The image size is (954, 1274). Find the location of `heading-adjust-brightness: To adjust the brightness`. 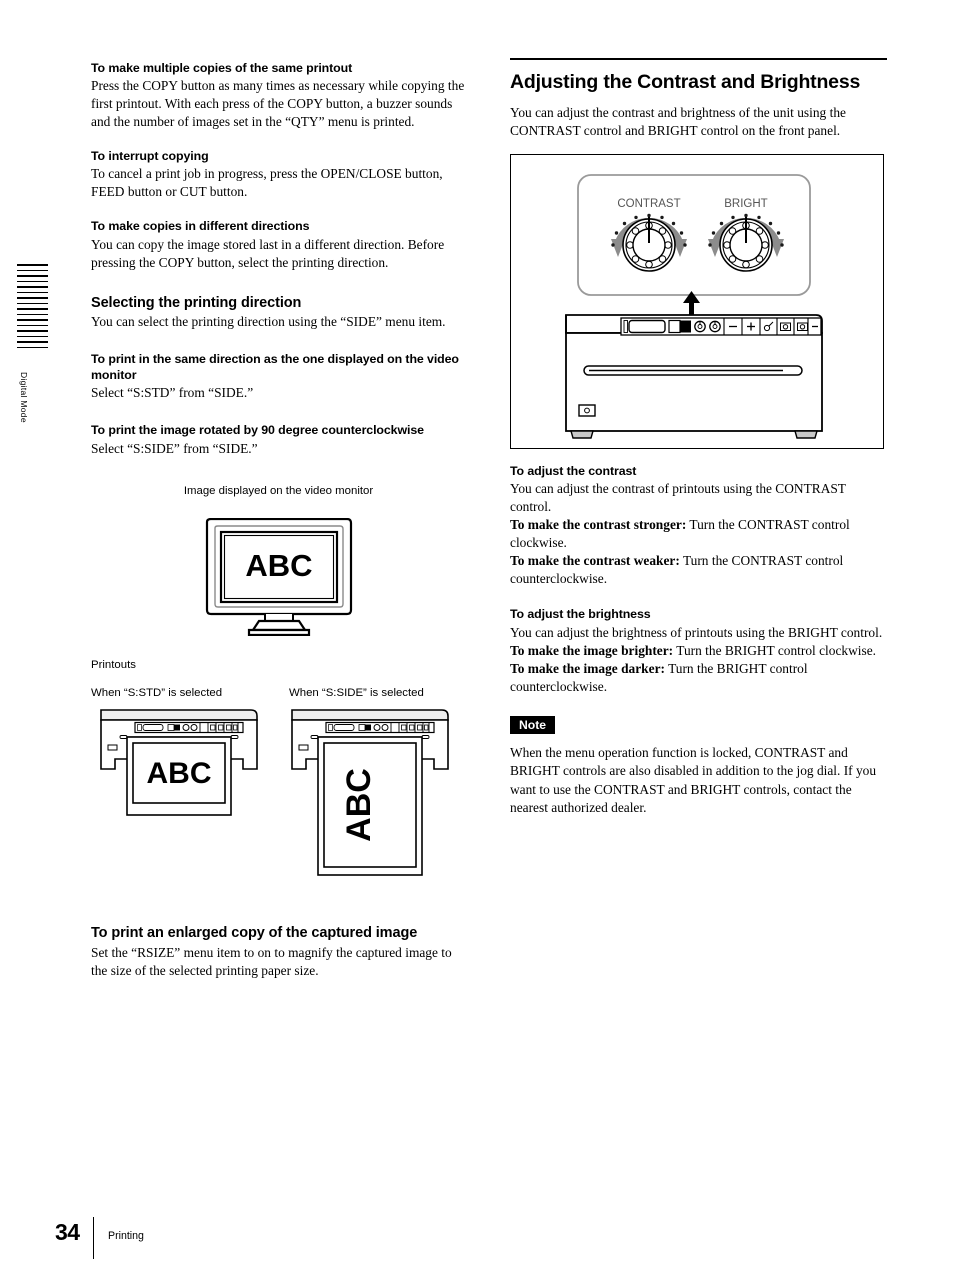

heading-adjust-brightness: To adjust the brightness is located at coordinates (580, 614).